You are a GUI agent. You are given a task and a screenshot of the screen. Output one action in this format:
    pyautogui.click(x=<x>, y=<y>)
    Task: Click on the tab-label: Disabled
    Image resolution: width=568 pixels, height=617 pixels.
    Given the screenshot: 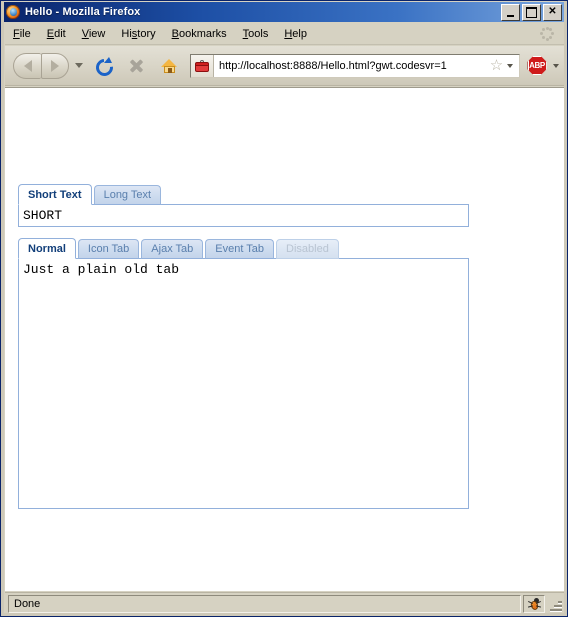 What is the action you would take?
    pyautogui.click(x=307, y=249)
    